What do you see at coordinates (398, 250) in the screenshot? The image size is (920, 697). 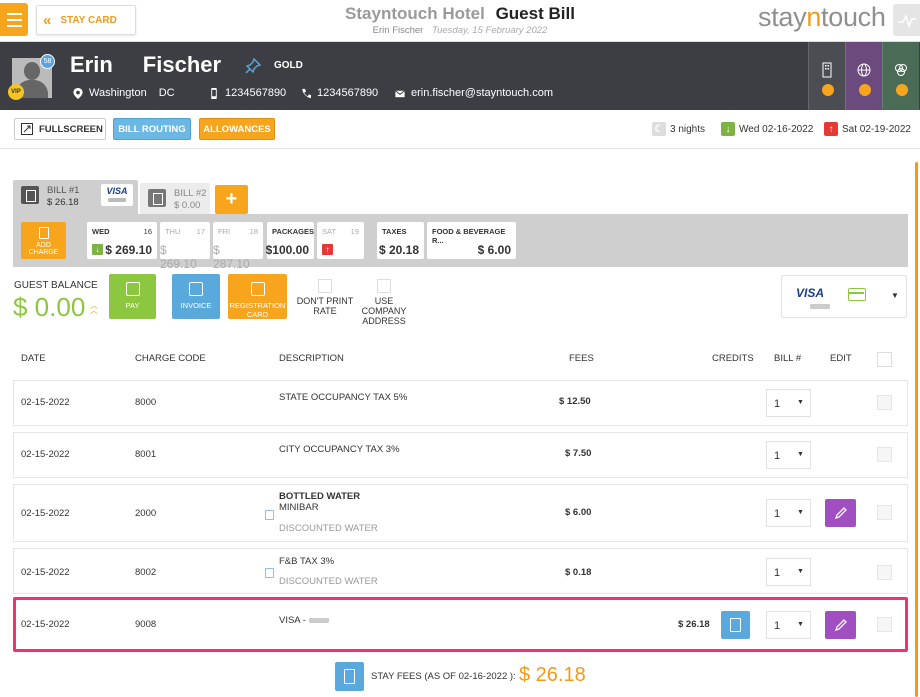 I see `day-value: $ 20.18` at bounding box center [398, 250].